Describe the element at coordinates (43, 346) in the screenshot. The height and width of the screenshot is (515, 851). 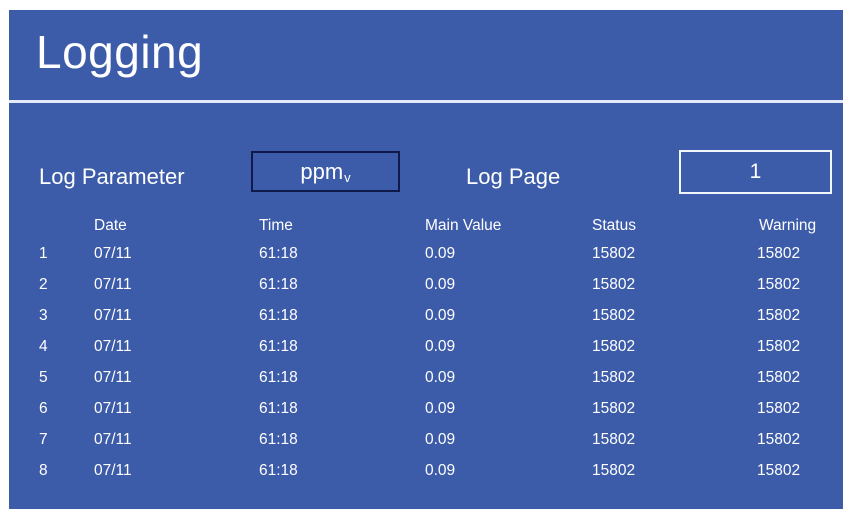
I see `row-index: 4` at that location.